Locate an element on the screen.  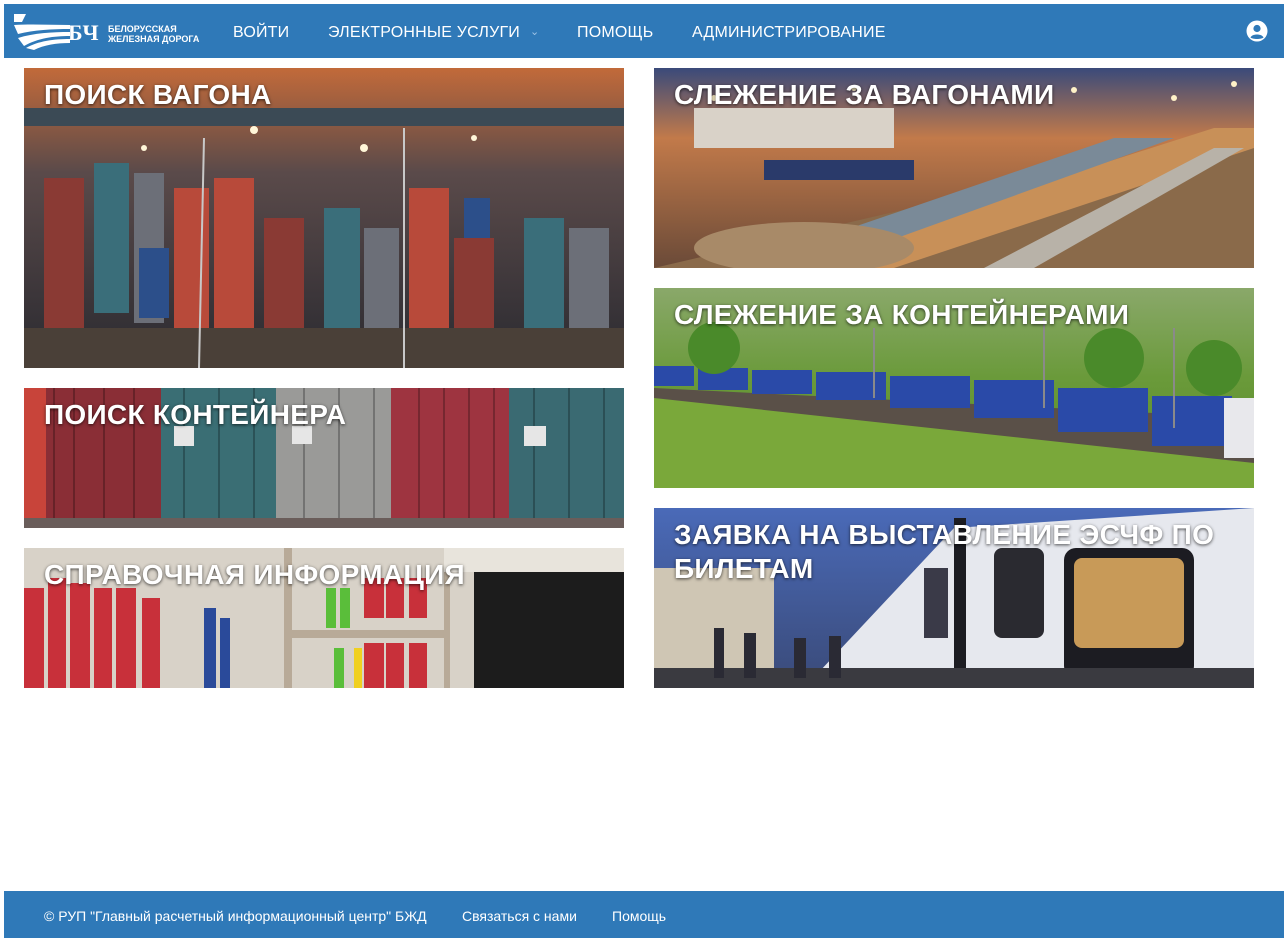
tile-esf-request: ЗАЯВКА НА ВЫСТАВЛЕНИЕ ЭСЧФ ПО БИЛЕТАМ is located at coordinates (954, 598).